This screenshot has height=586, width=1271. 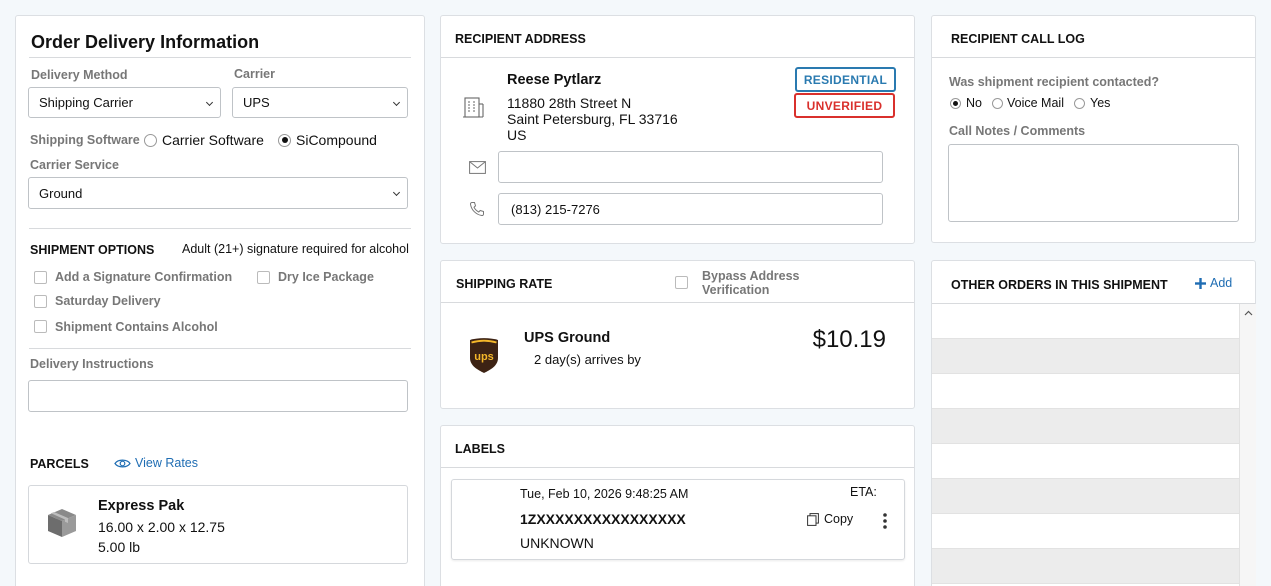 What do you see at coordinates (863, 492) in the screenshot?
I see `label-eta: ETA:` at bounding box center [863, 492].